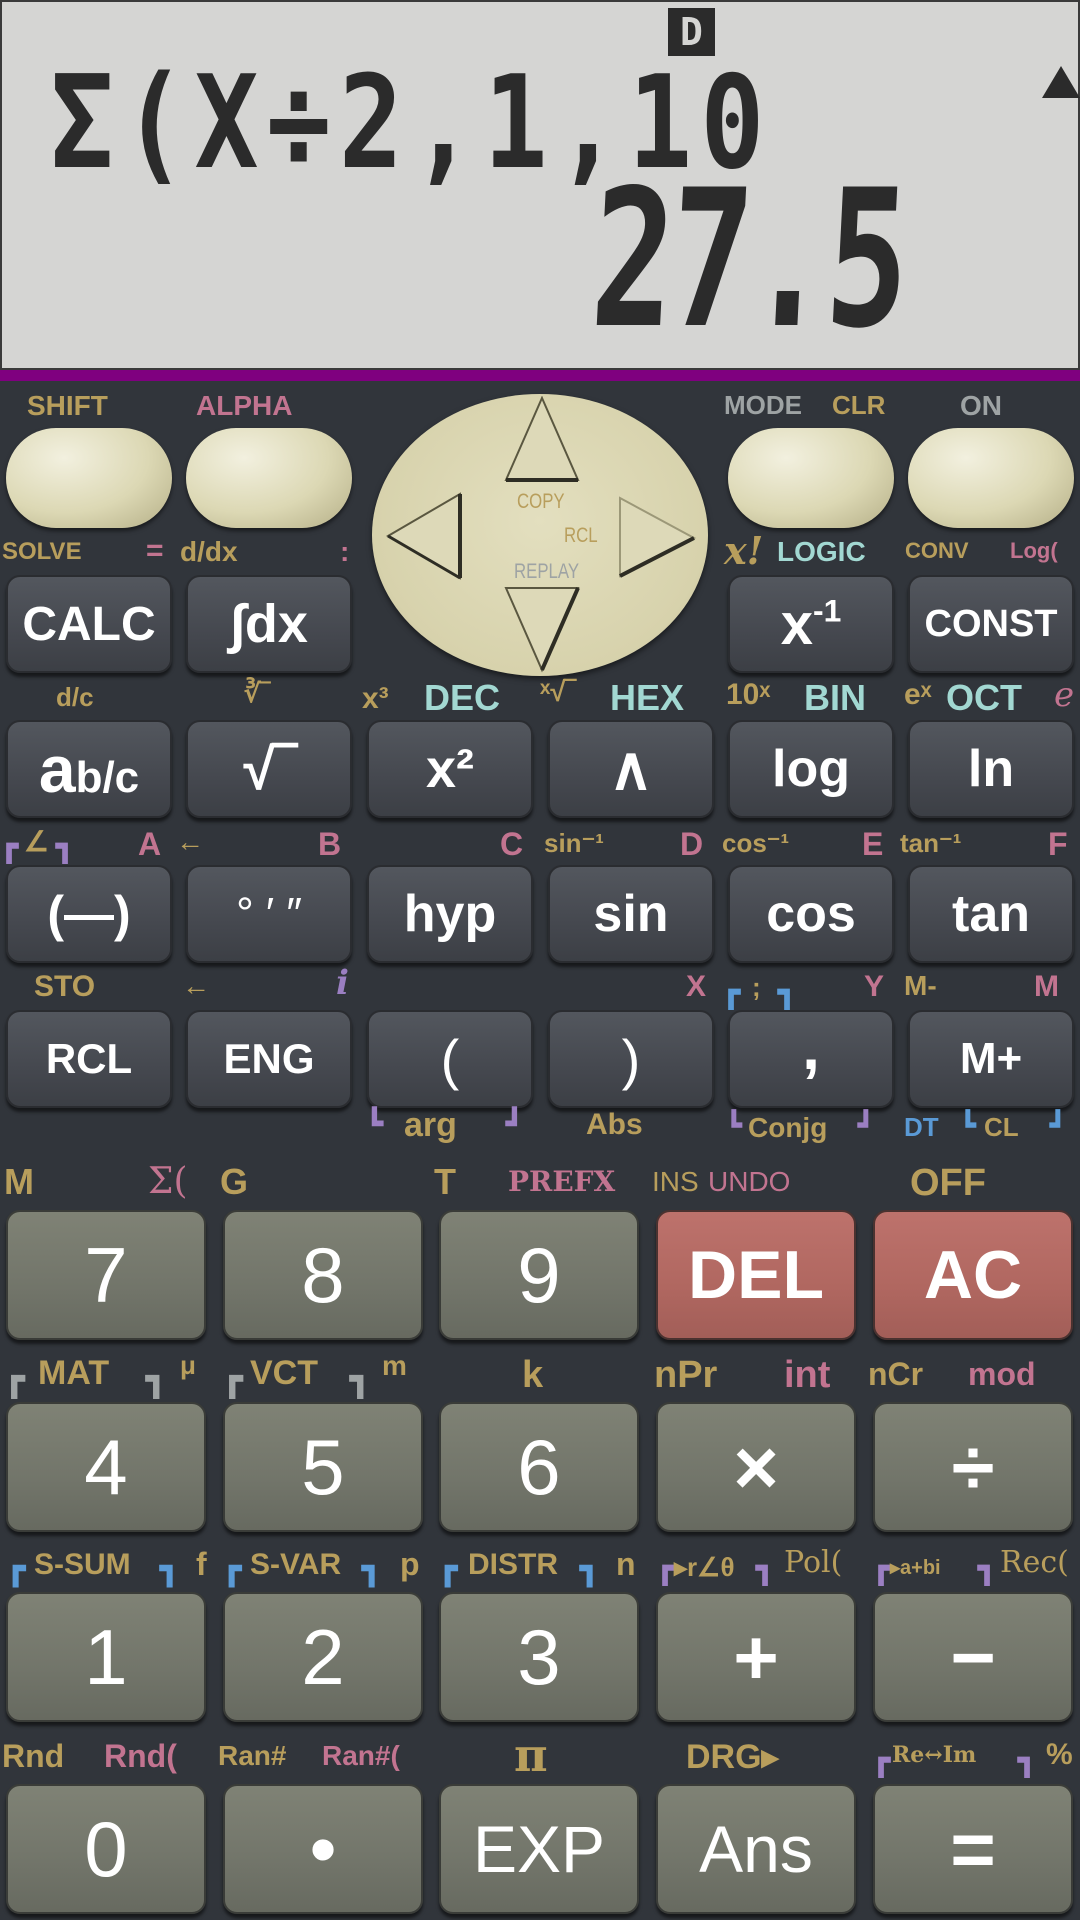 This screenshot has width=1080, height=1920. Describe the element at coordinates (1027, 1760) in the screenshot. I see `reim-bracket-right: ┓` at that location.